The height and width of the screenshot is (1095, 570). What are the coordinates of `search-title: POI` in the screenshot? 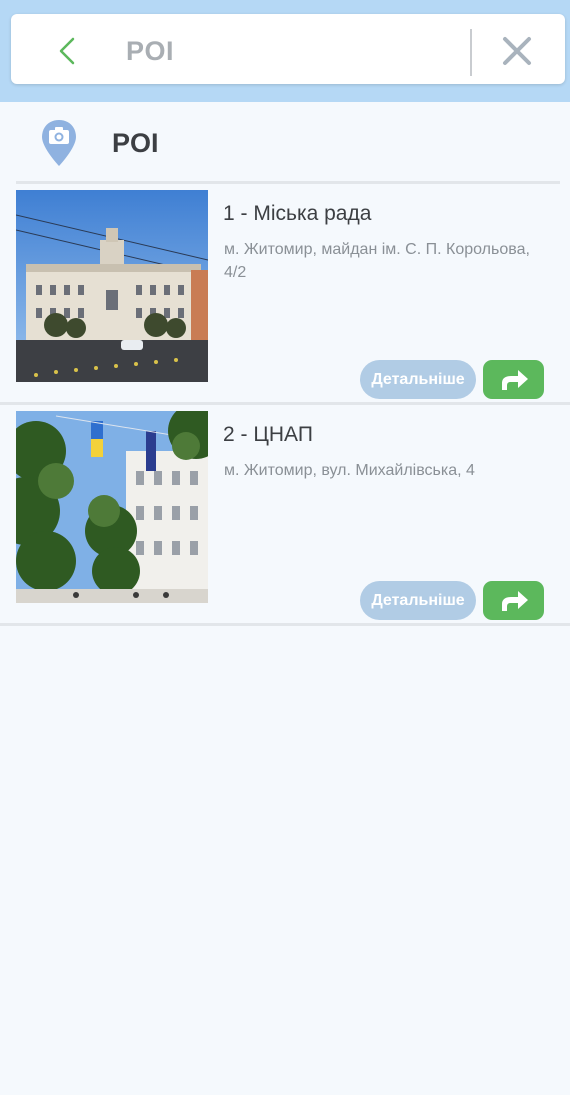 It's located at (150, 51).